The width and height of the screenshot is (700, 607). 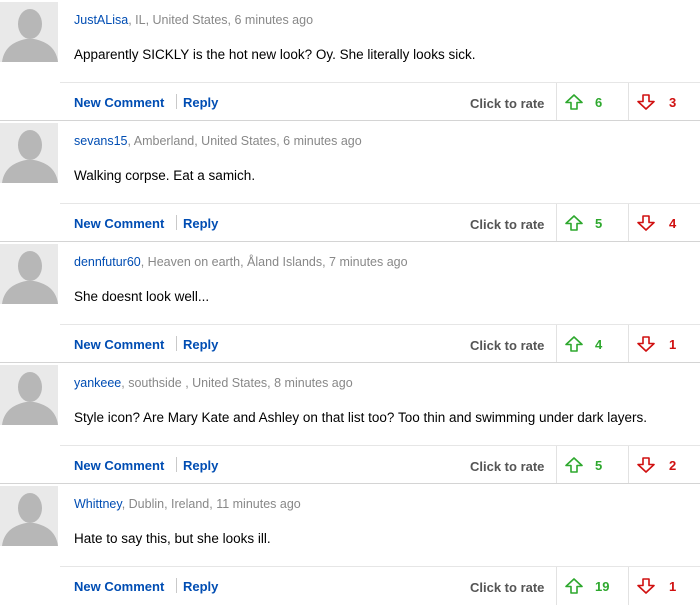 What do you see at coordinates (101, 20) in the screenshot?
I see `comment-username: JustALisa` at bounding box center [101, 20].